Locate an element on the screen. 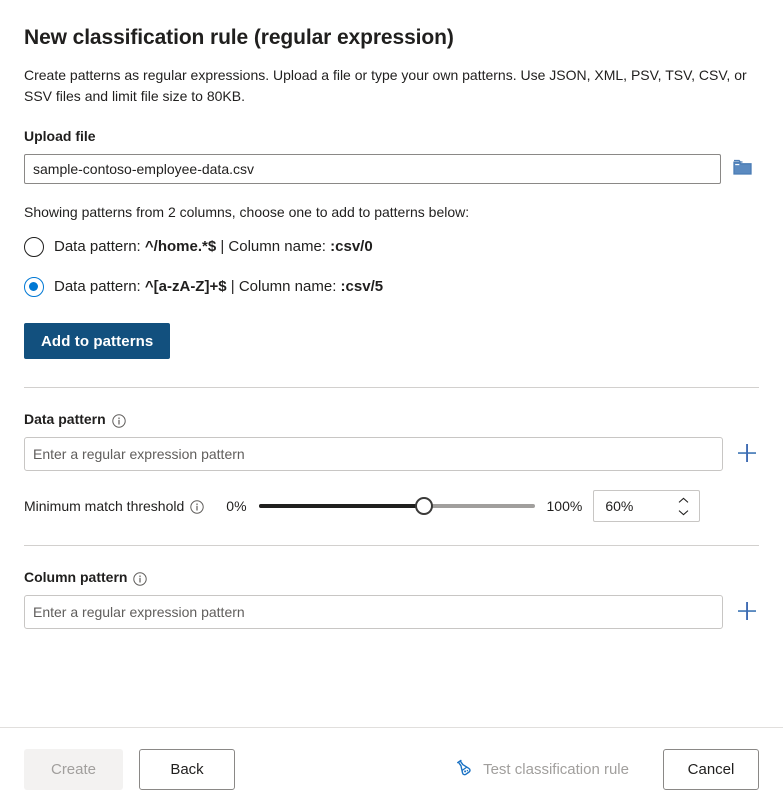 The image size is (783, 810). data-pattern-input is located at coordinates (373, 454).